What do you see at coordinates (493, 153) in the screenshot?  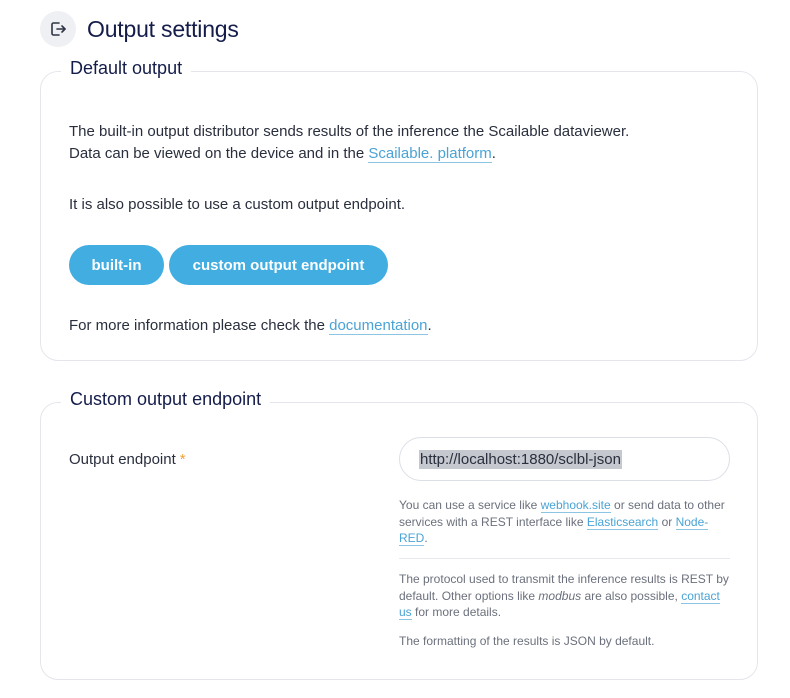 I see `description-line-2-suffix: .` at bounding box center [493, 153].